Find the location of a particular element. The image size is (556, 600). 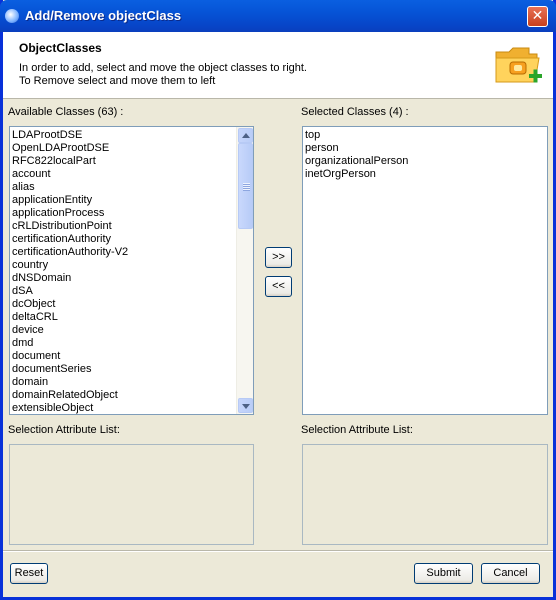

folder-add-icon is located at coordinates (518, 65).